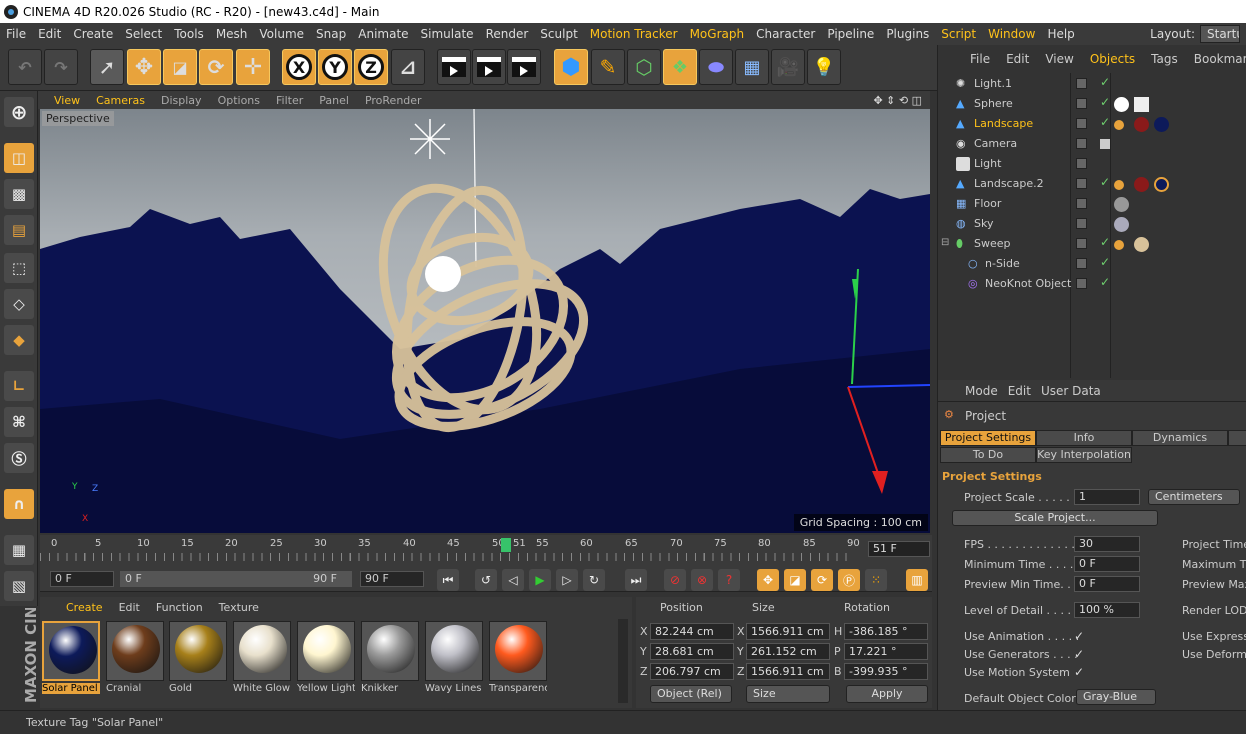 The image size is (1246, 734). Describe the element at coordinates (1084, 455) in the screenshot. I see `tab-key-interpolation: Key Interpolation` at that location.